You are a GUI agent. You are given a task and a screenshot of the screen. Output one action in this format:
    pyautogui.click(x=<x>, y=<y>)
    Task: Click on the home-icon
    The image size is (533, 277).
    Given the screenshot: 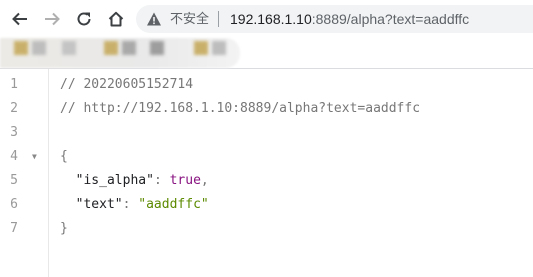 What is the action you would take?
    pyautogui.click(x=116, y=19)
    